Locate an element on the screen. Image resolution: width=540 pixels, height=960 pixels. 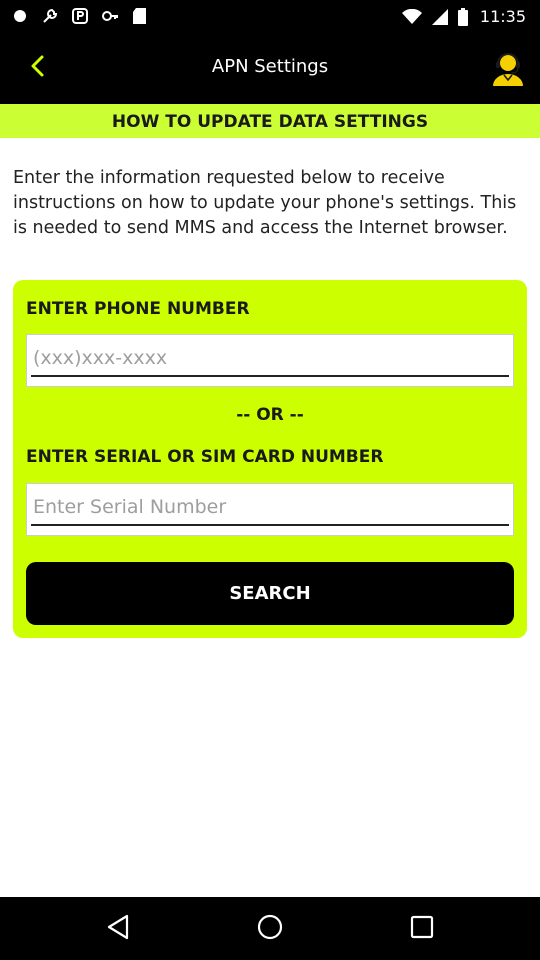
phone-number-field-box is located at coordinates (270, 360).